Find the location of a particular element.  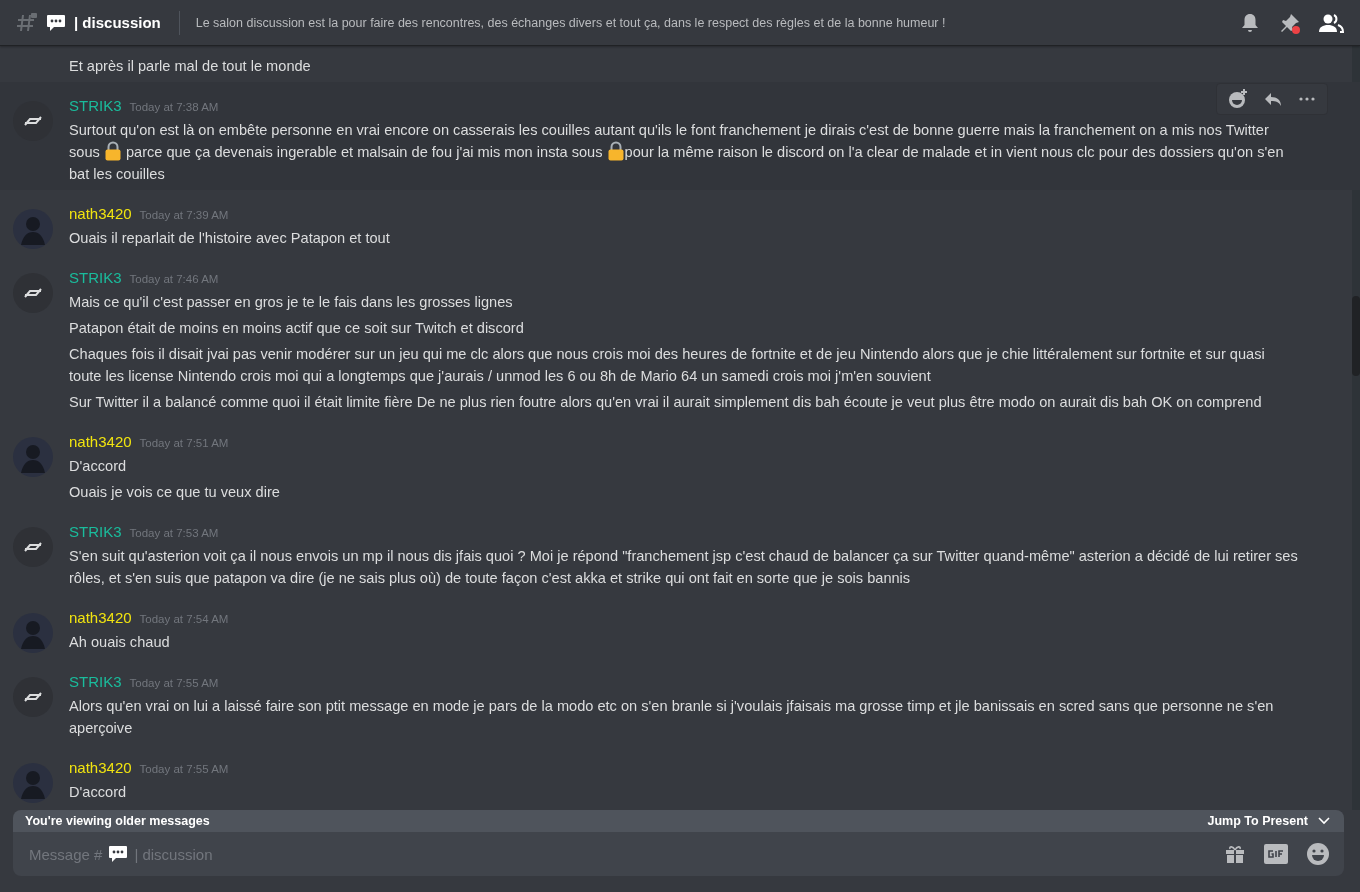

message-text: S'en suit qu'asterion voit ça il nous envois un mp il nous dis jfais quoi ? Moi je répond "franchement jsp c'est chaud de balancer ça sur Twitter quand-même" asterion a décidé de lui retirer ses rôles, et s'en suis que patapon va dire (je ne sais plus où) de toute façon c'est akka et strike qui ont fait en sorte que je sois bannis is located at coordinates (684, 567).